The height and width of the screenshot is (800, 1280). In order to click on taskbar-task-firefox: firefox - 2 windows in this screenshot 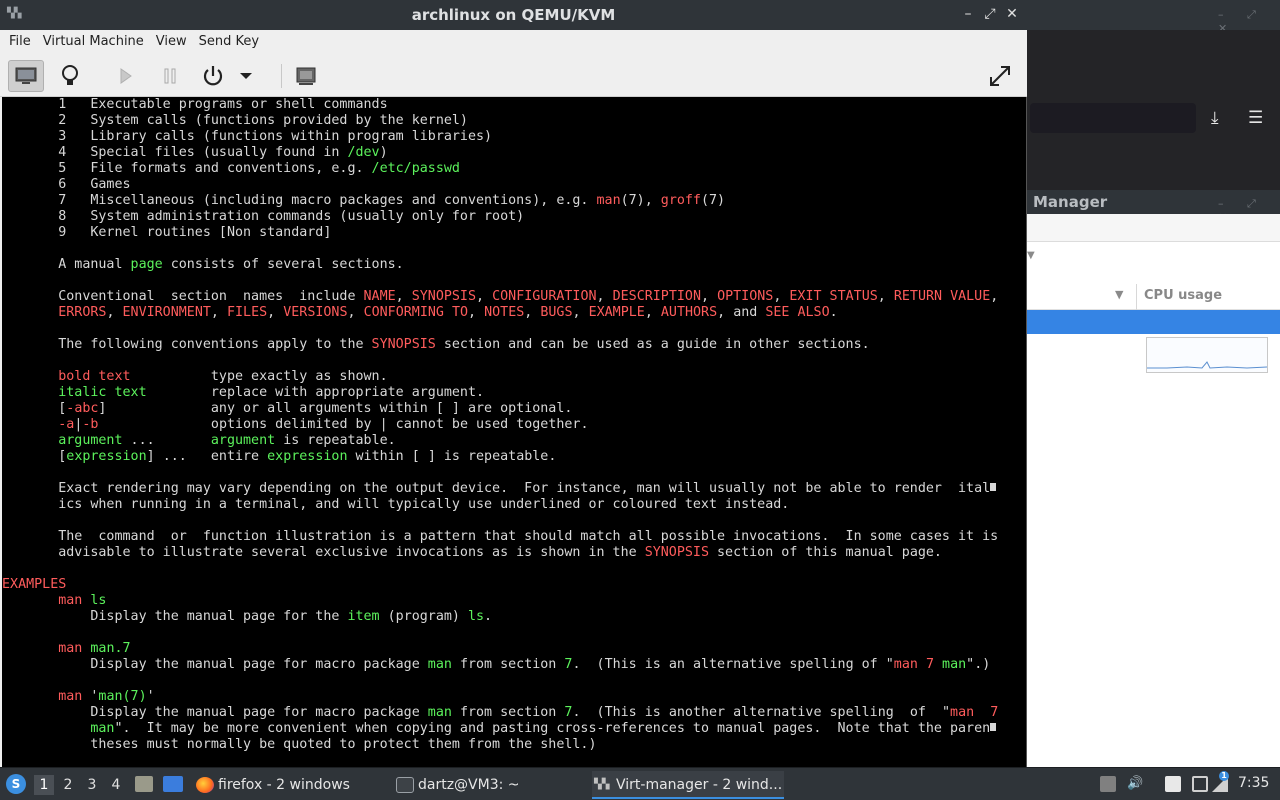, I will do `click(289, 785)`.